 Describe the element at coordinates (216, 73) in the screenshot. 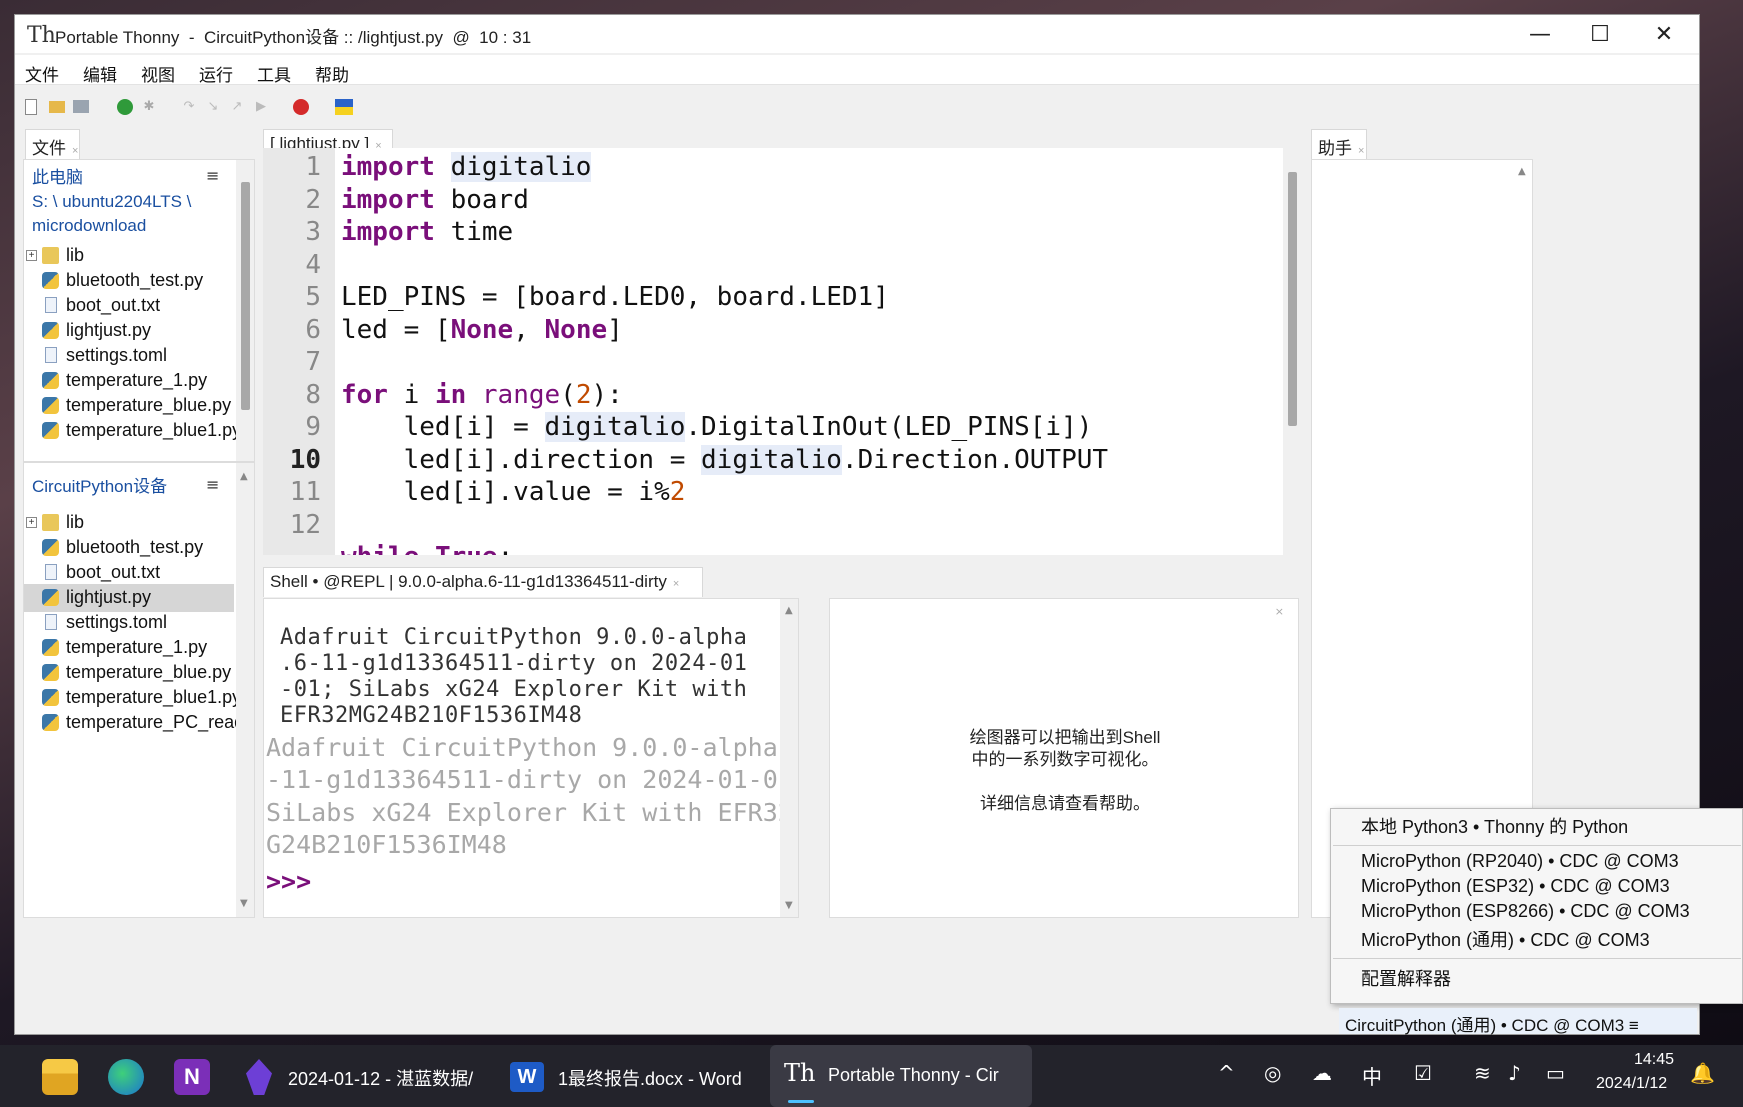

I see `menu-run: 运行` at that location.